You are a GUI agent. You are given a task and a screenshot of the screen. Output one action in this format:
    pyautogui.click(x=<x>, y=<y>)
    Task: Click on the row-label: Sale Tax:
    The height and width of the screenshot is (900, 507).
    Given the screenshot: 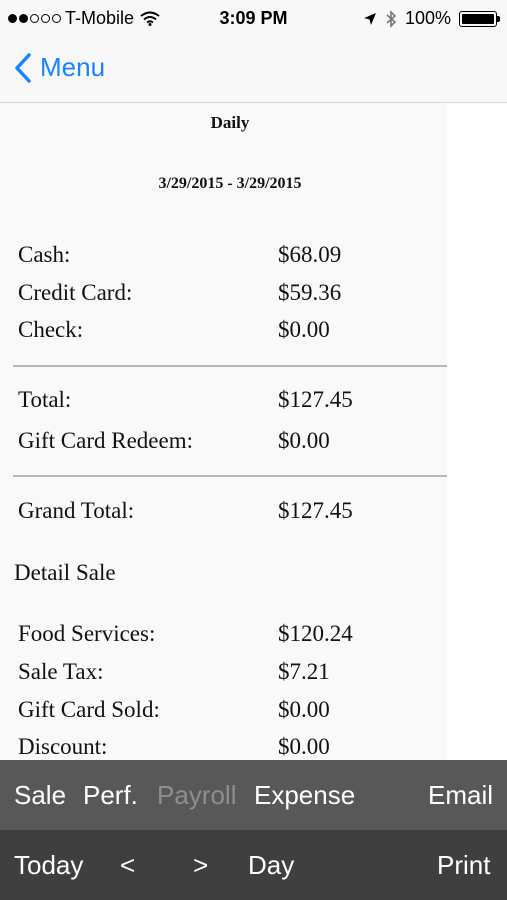 What is the action you would take?
    pyautogui.click(x=61, y=671)
    